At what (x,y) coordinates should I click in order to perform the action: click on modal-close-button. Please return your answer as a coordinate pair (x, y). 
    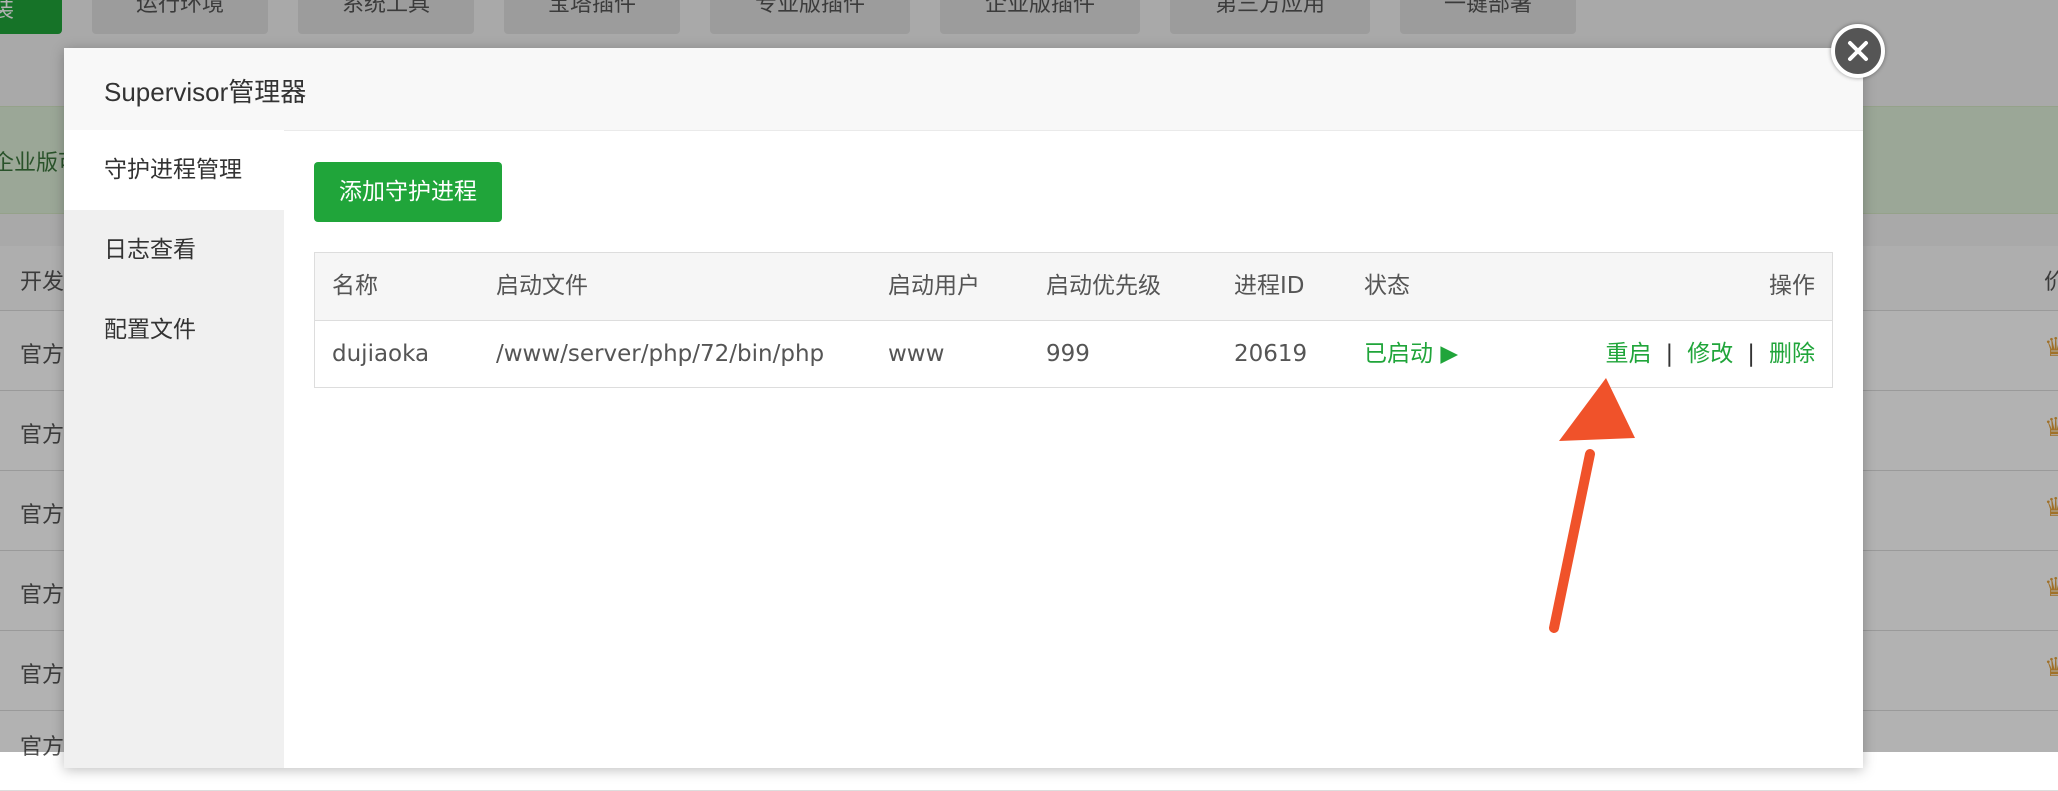
    Looking at the image, I should click on (1858, 51).